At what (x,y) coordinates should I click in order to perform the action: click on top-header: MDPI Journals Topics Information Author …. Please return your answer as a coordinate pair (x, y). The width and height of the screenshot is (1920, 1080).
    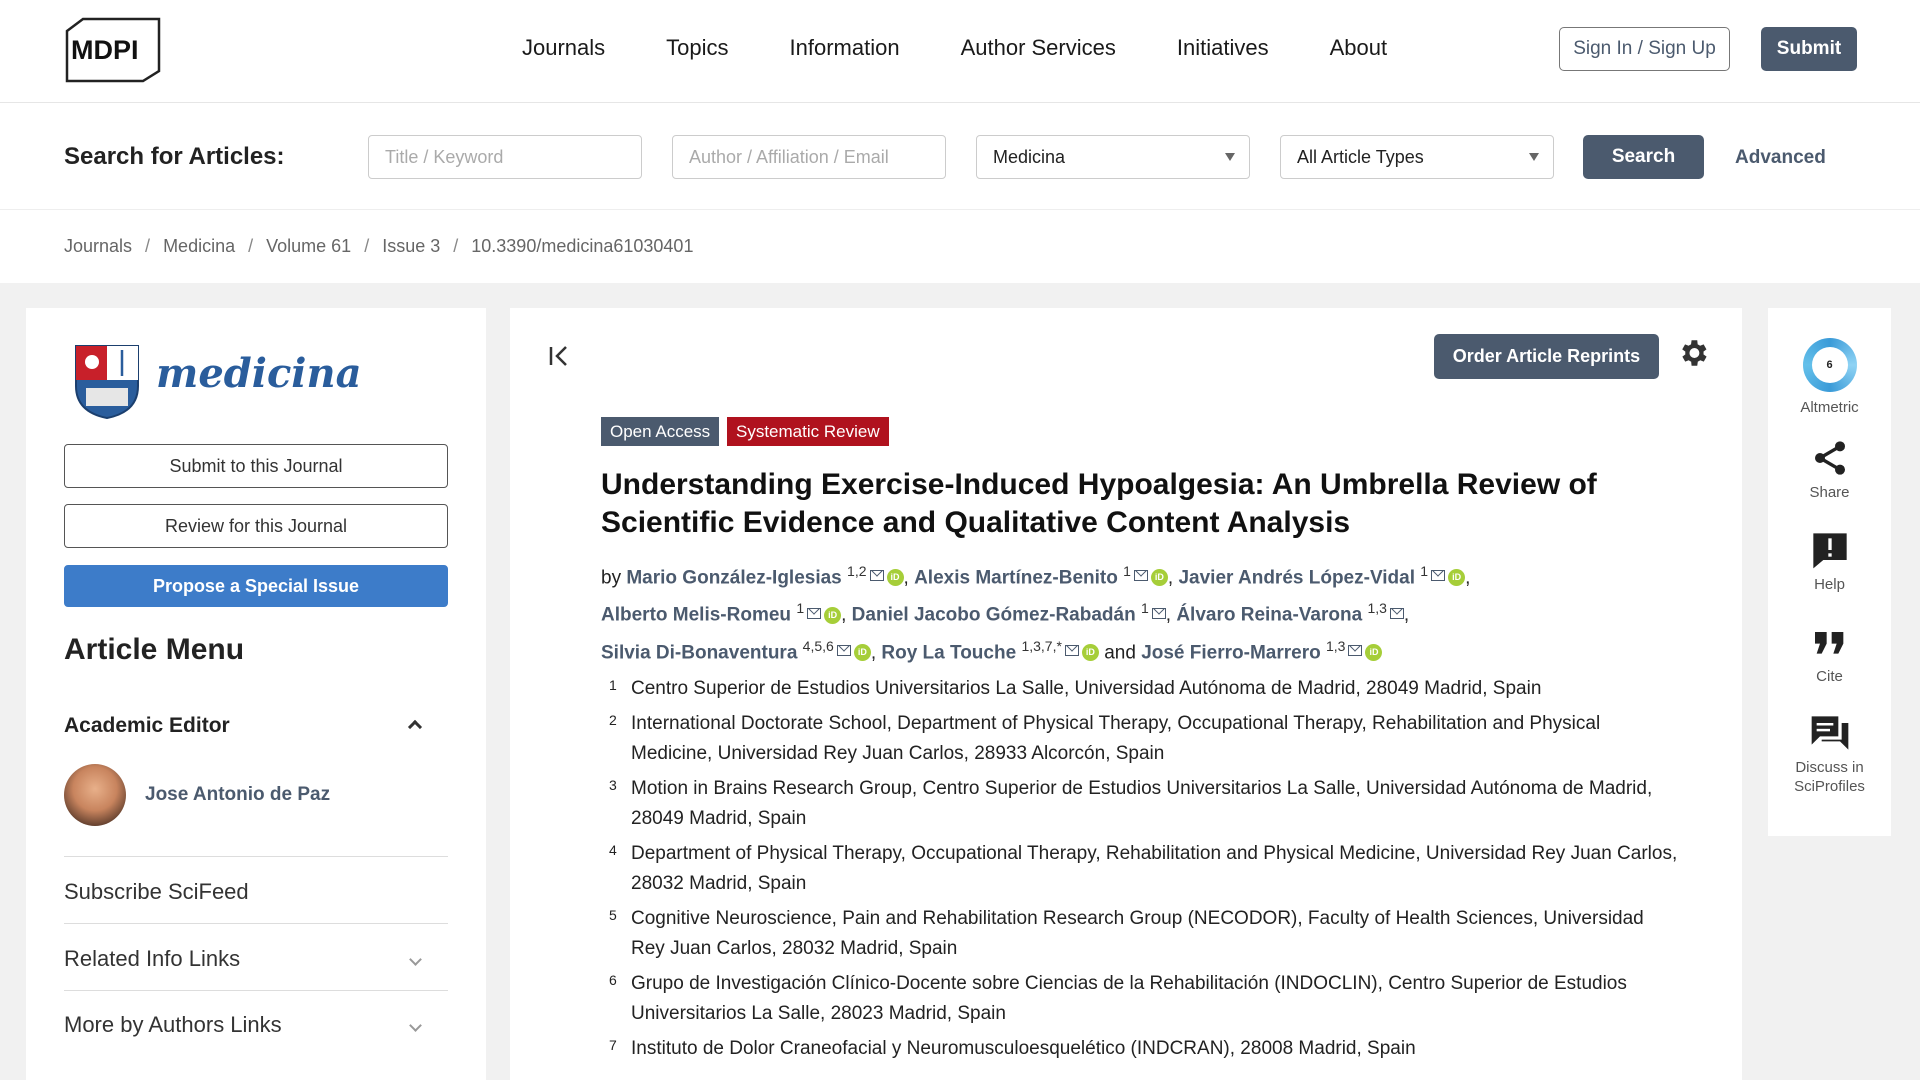
    Looking at the image, I should click on (960, 51).